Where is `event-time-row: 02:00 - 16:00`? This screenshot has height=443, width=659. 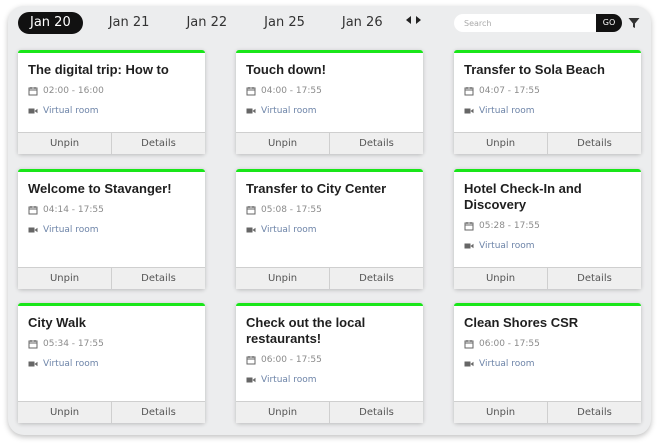 event-time-row: 02:00 - 16:00 is located at coordinates (66, 91).